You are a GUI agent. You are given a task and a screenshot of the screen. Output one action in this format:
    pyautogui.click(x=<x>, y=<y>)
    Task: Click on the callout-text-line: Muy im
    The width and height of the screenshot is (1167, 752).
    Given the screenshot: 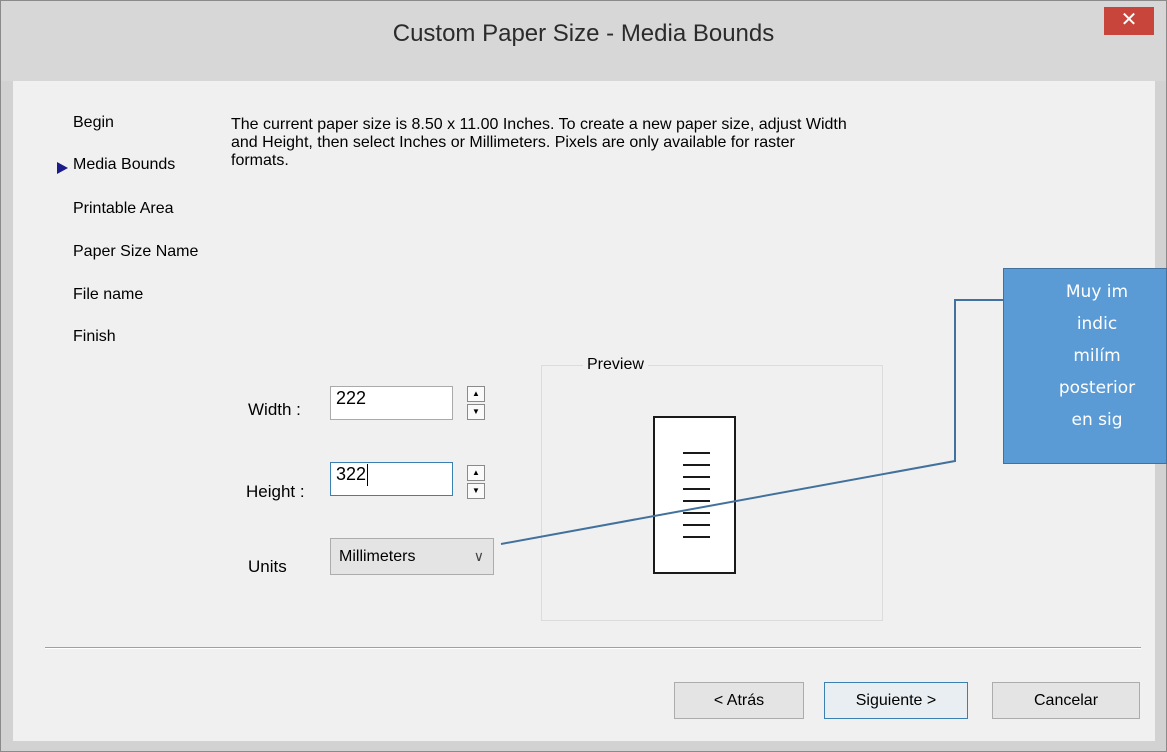 What is the action you would take?
    pyautogui.click(x=1097, y=292)
    